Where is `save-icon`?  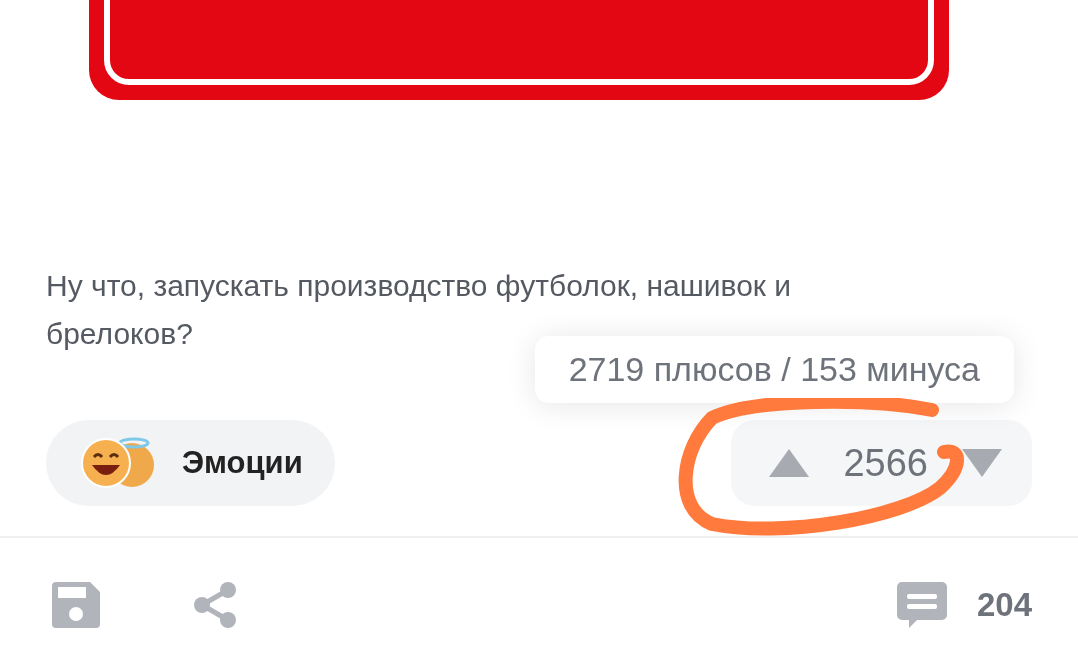 save-icon is located at coordinates (76, 605).